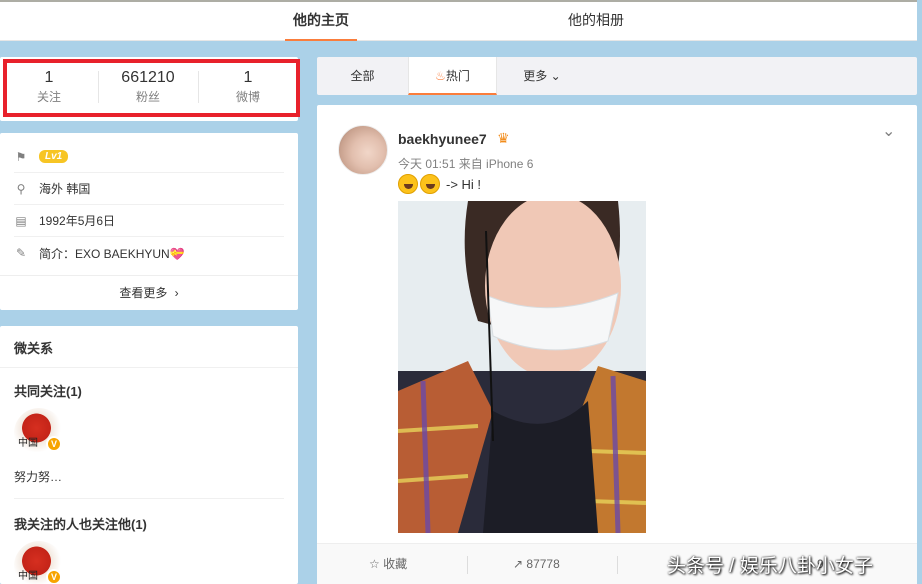 This screenshot has width=922, height=584. Describe the element at coordinates (518, 564) in the screenshot. I see `repost-icon: ↗` at that location.